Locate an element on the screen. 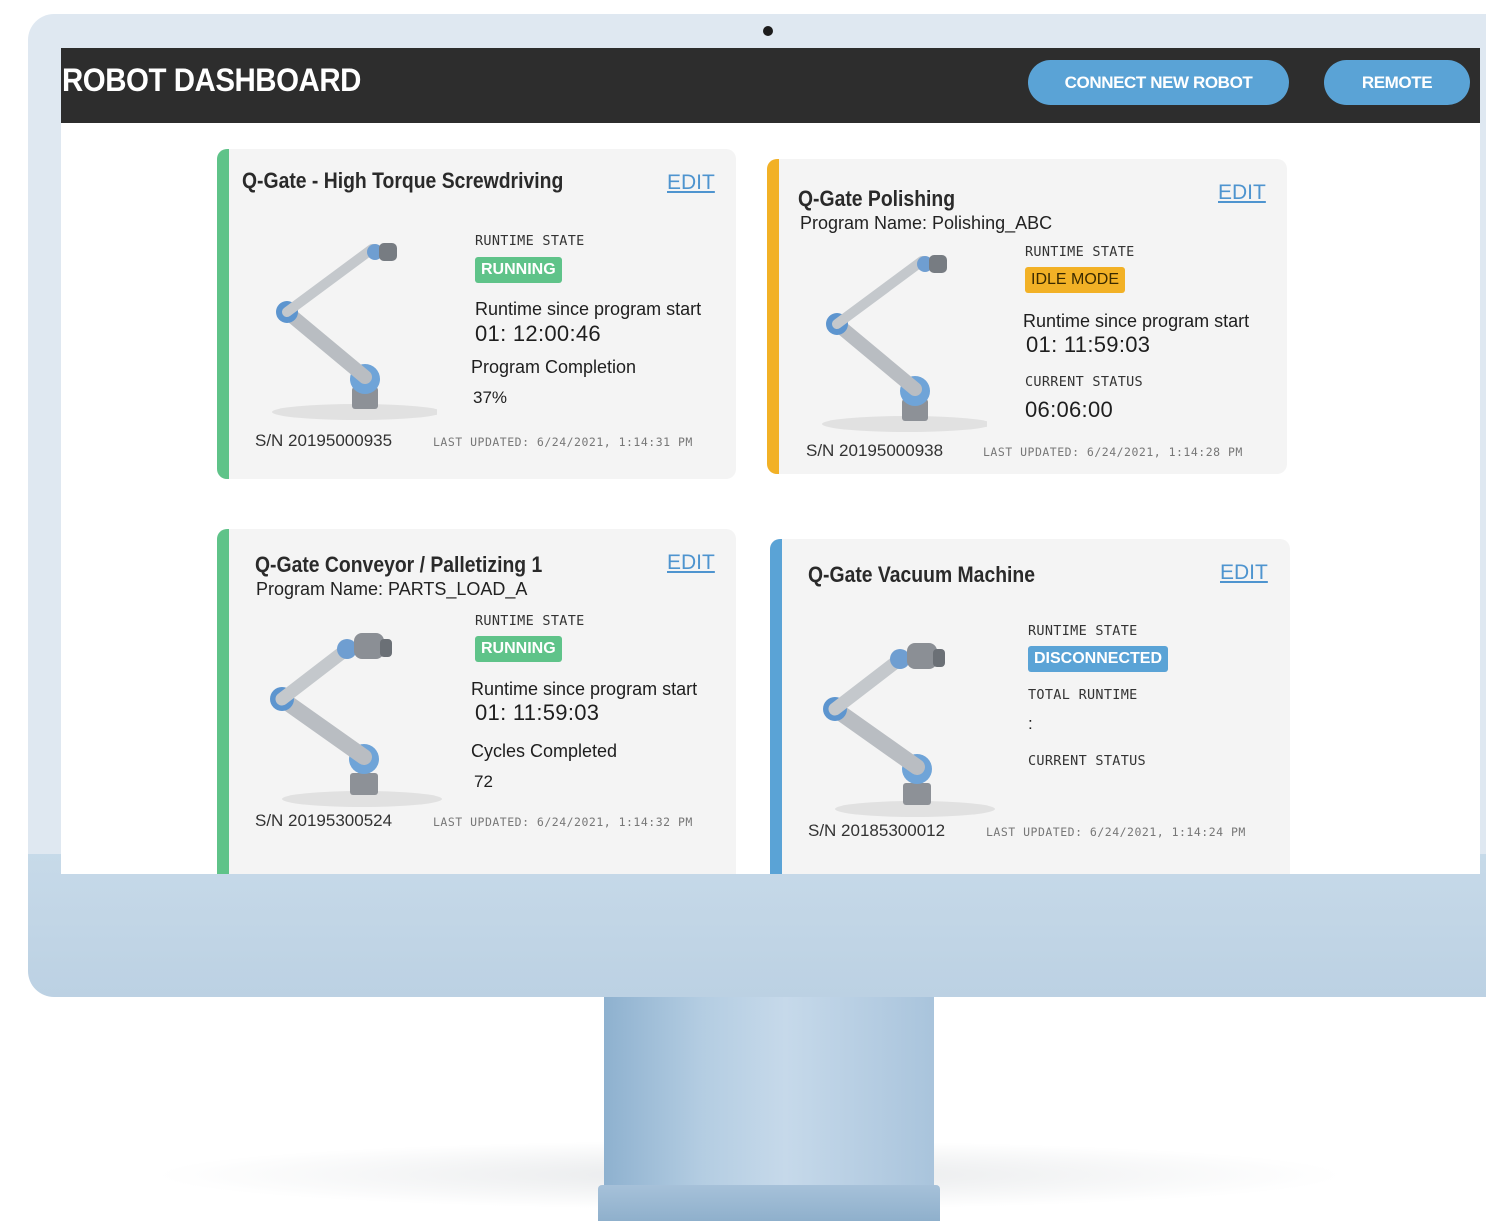 The height and width of the screenshot is (1221, 1486). status-badge: IDLE MODE is located at coordinates (1075, 280).